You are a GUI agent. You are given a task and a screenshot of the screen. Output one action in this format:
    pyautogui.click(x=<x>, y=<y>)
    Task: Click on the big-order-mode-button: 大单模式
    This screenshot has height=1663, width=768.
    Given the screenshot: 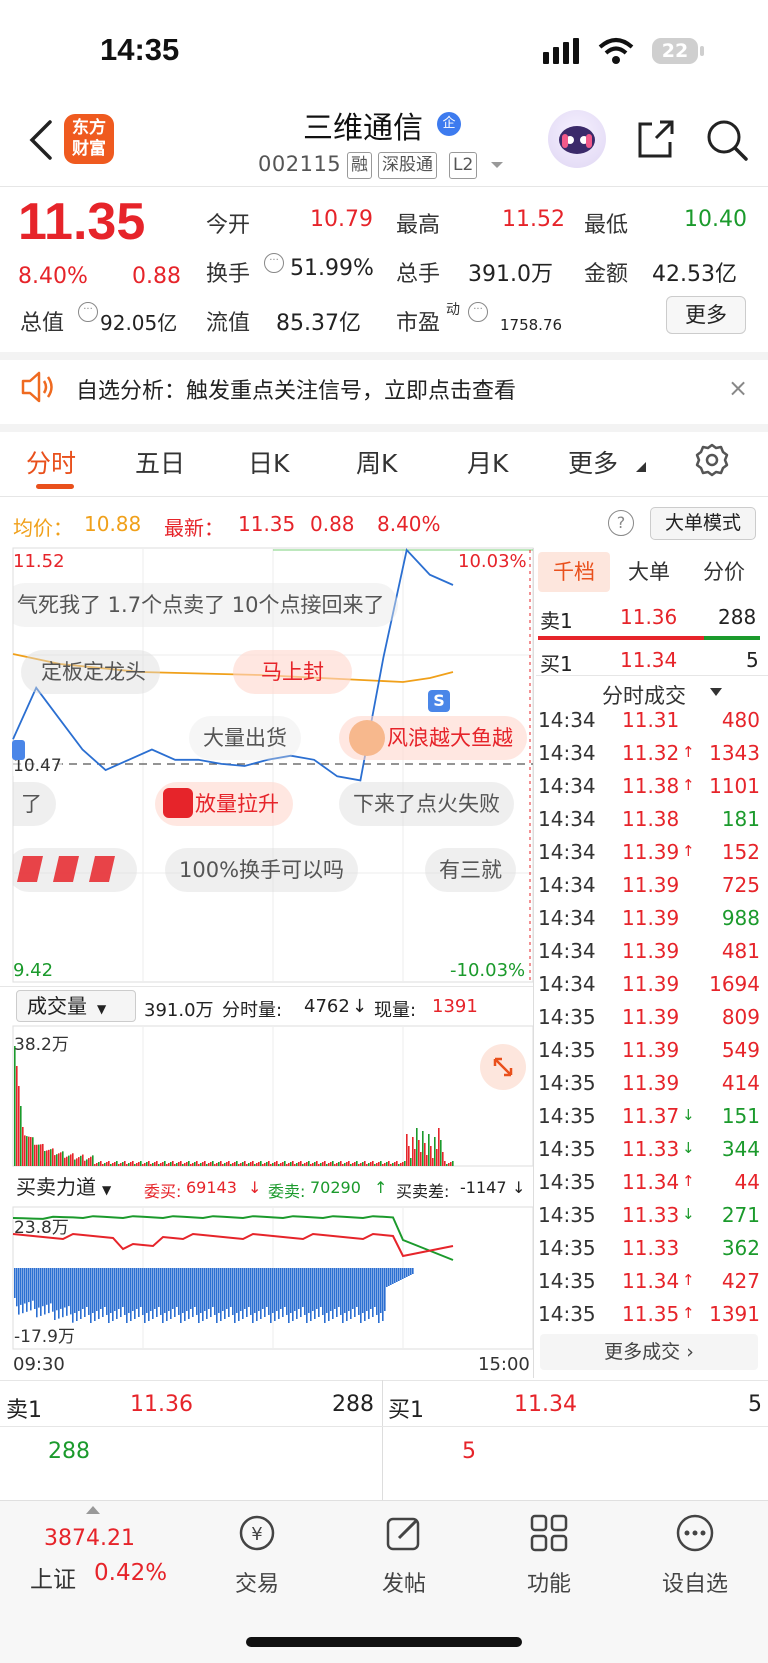 What is the action you would take?
    pyautogui.click(x=703, y=523)
    